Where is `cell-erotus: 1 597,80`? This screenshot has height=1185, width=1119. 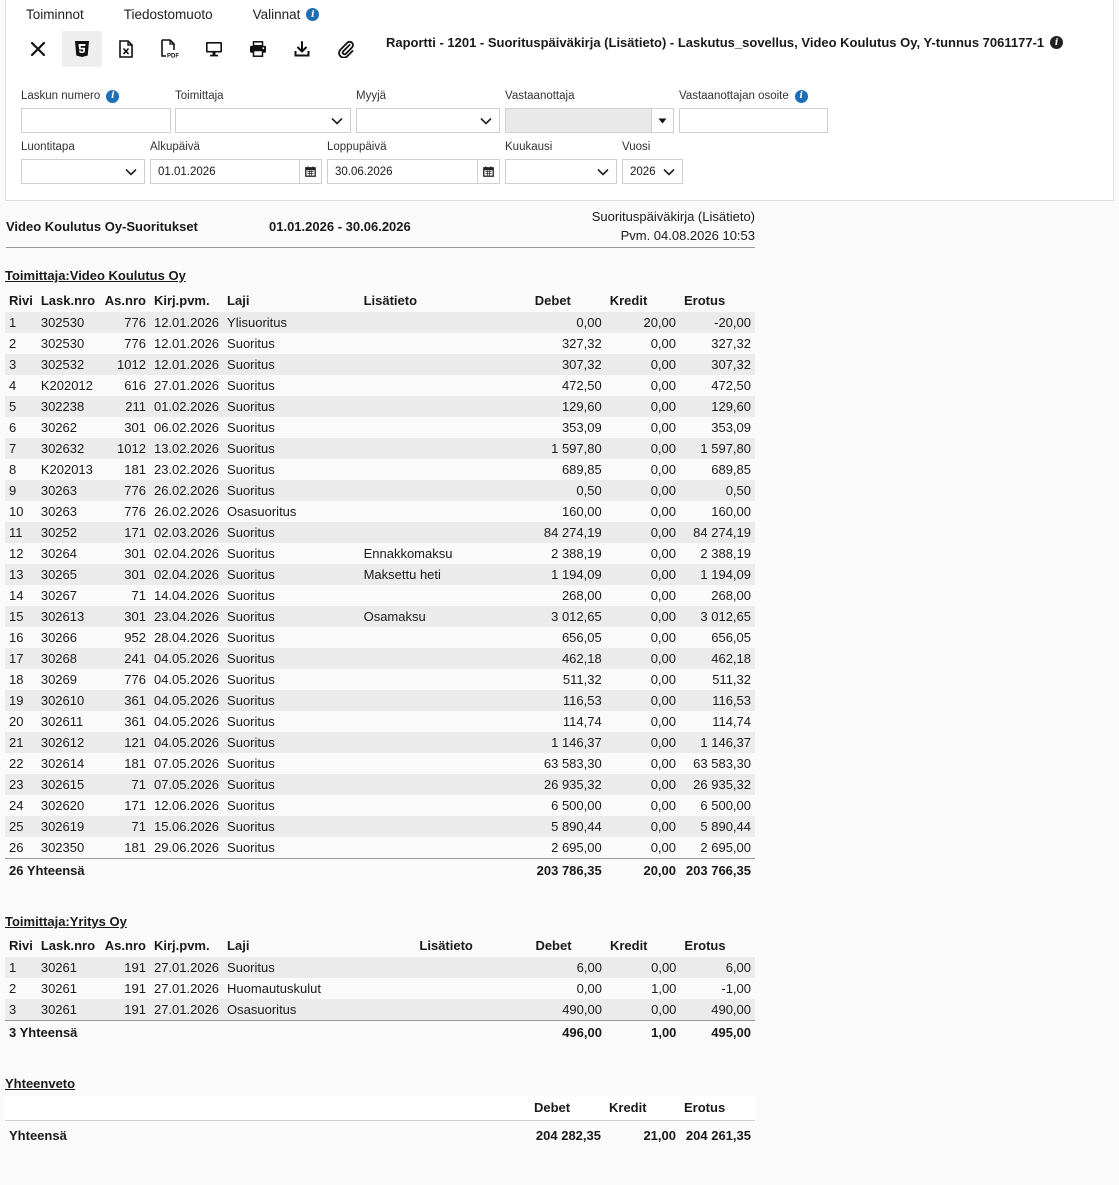 cell-erotus: 1 597,80 is located at coordinates (717, 448).